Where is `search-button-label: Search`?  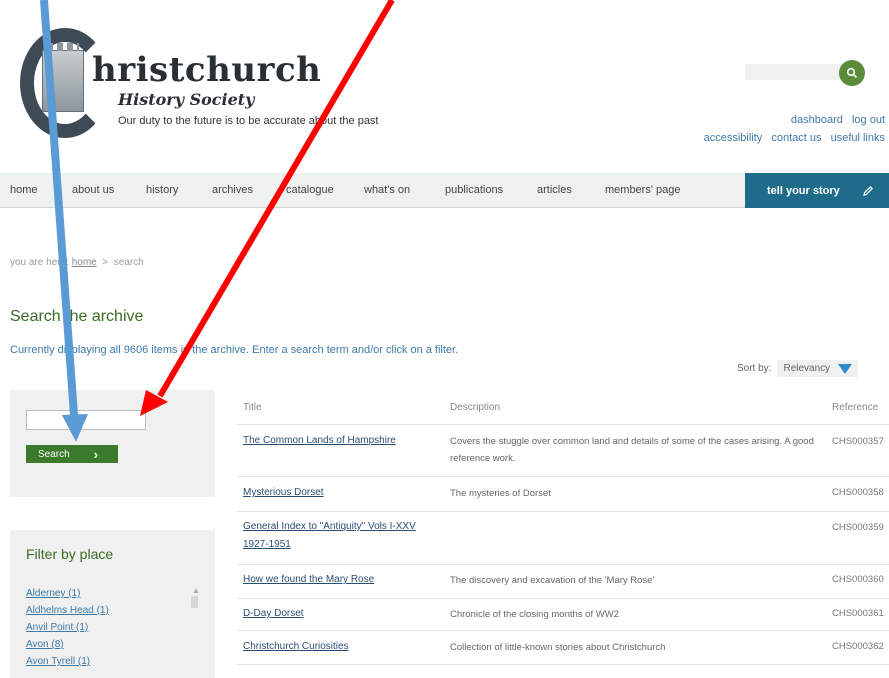
search-button-label: Search is located at coordinates (54, 454).